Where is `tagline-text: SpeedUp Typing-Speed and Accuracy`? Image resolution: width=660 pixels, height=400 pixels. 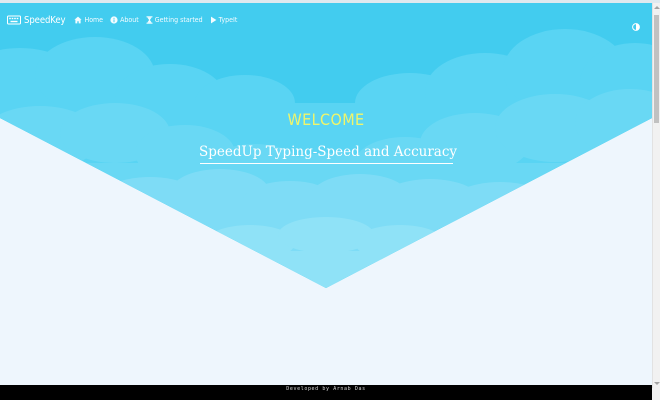
tagline-text: SpeedUp Typing-Speed and Accuracy is located at coordinates (328, 152).